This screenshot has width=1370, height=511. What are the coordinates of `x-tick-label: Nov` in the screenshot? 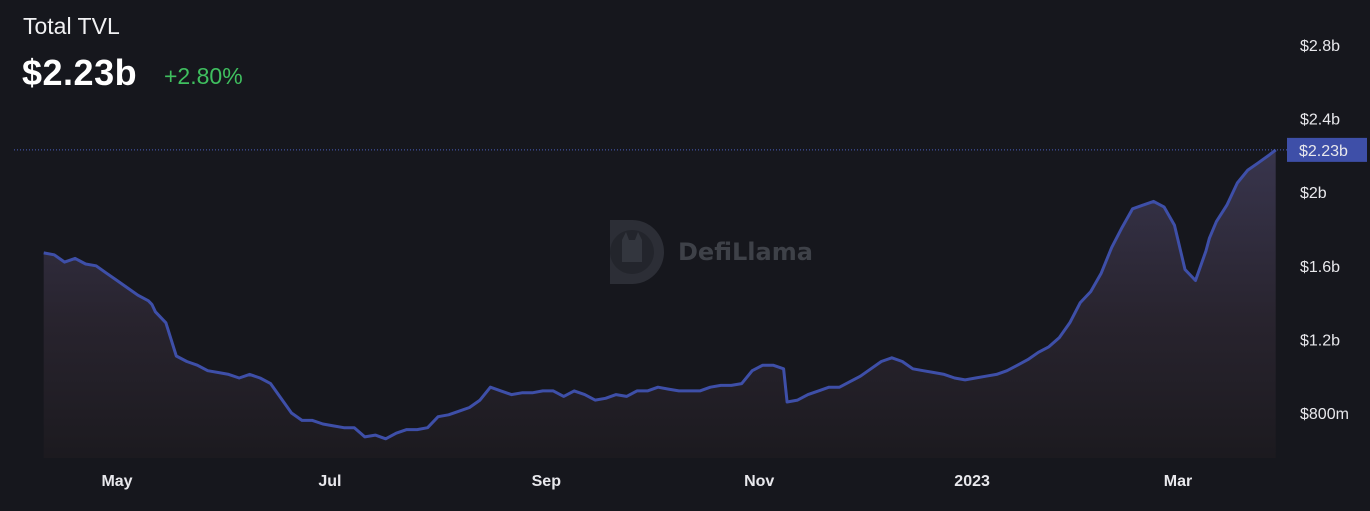 It's located at (759, 481).